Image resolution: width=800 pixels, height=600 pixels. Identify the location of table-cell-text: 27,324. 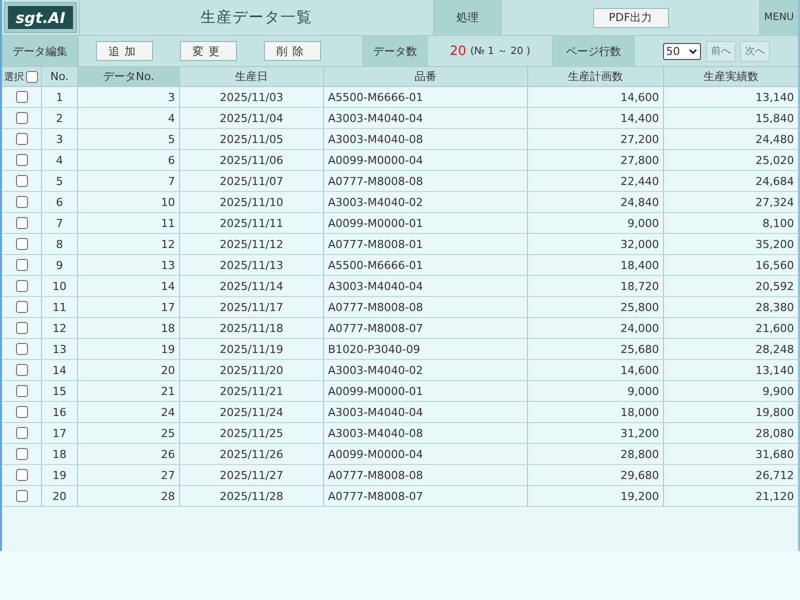
(774, 202).